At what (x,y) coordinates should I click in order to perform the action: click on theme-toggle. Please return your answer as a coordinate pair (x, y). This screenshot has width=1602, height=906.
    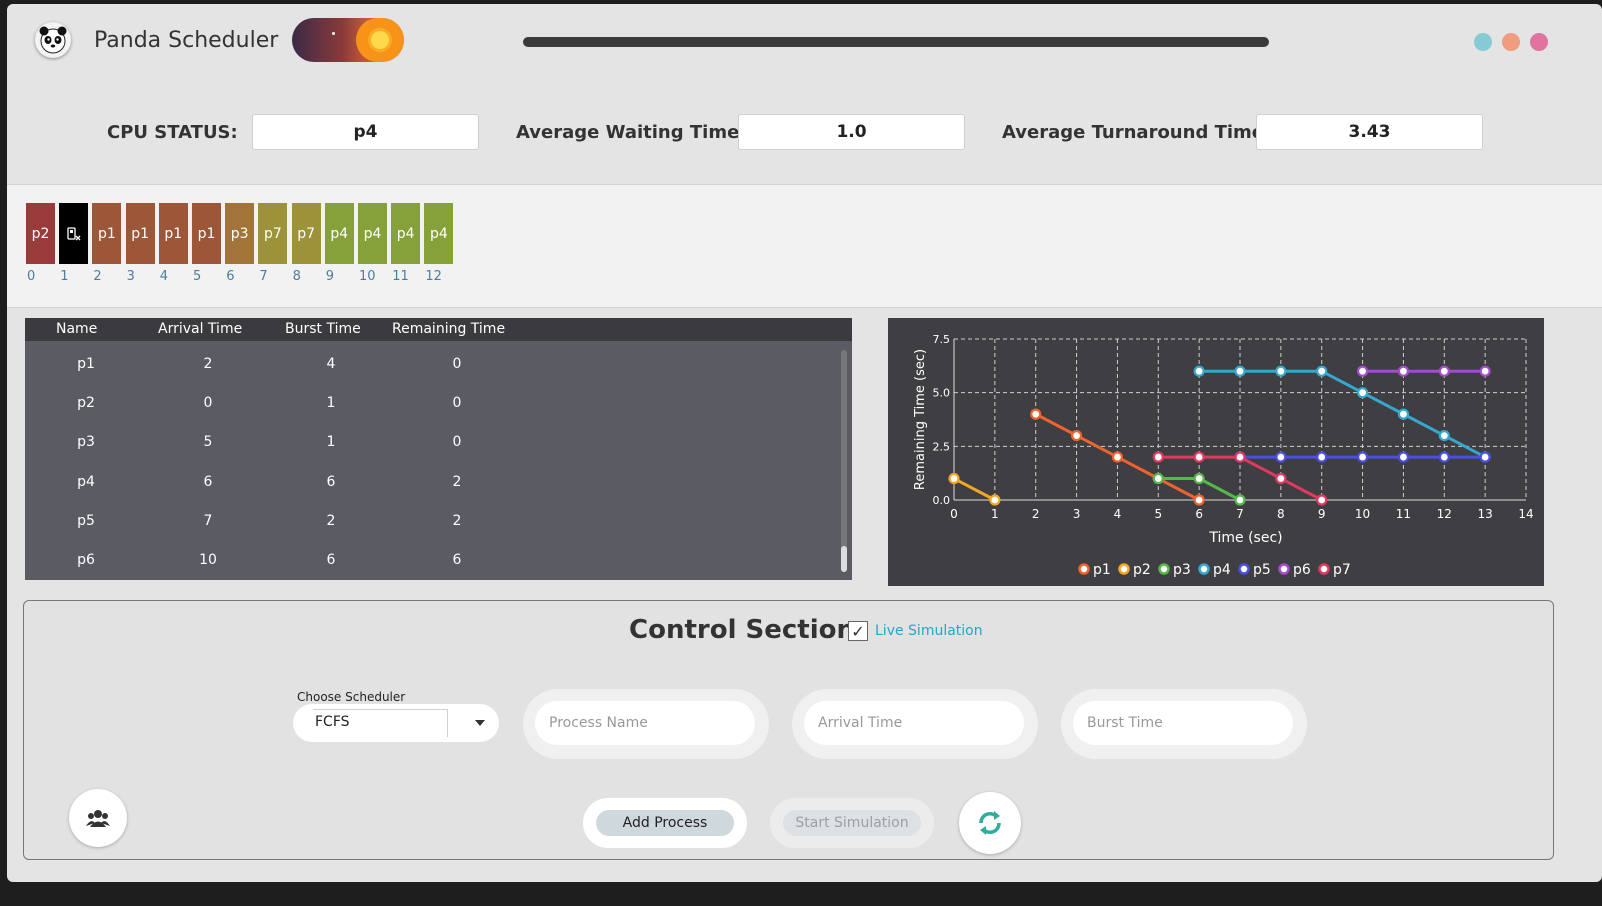
    Looking at the image, I should click on (348, 40).